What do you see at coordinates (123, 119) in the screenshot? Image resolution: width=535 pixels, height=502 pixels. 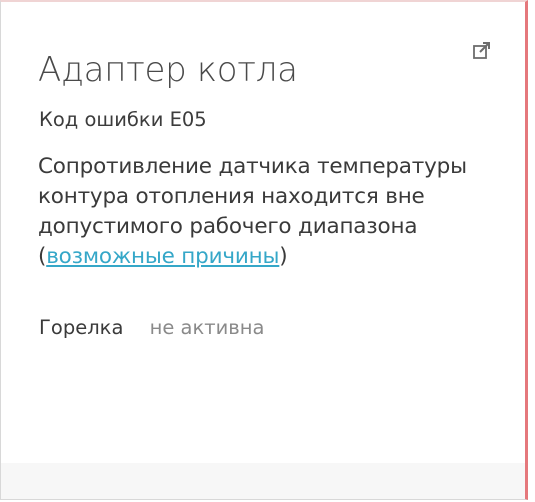 I see `error-code: Код ошибки E05` at bounding box center [123, 119].